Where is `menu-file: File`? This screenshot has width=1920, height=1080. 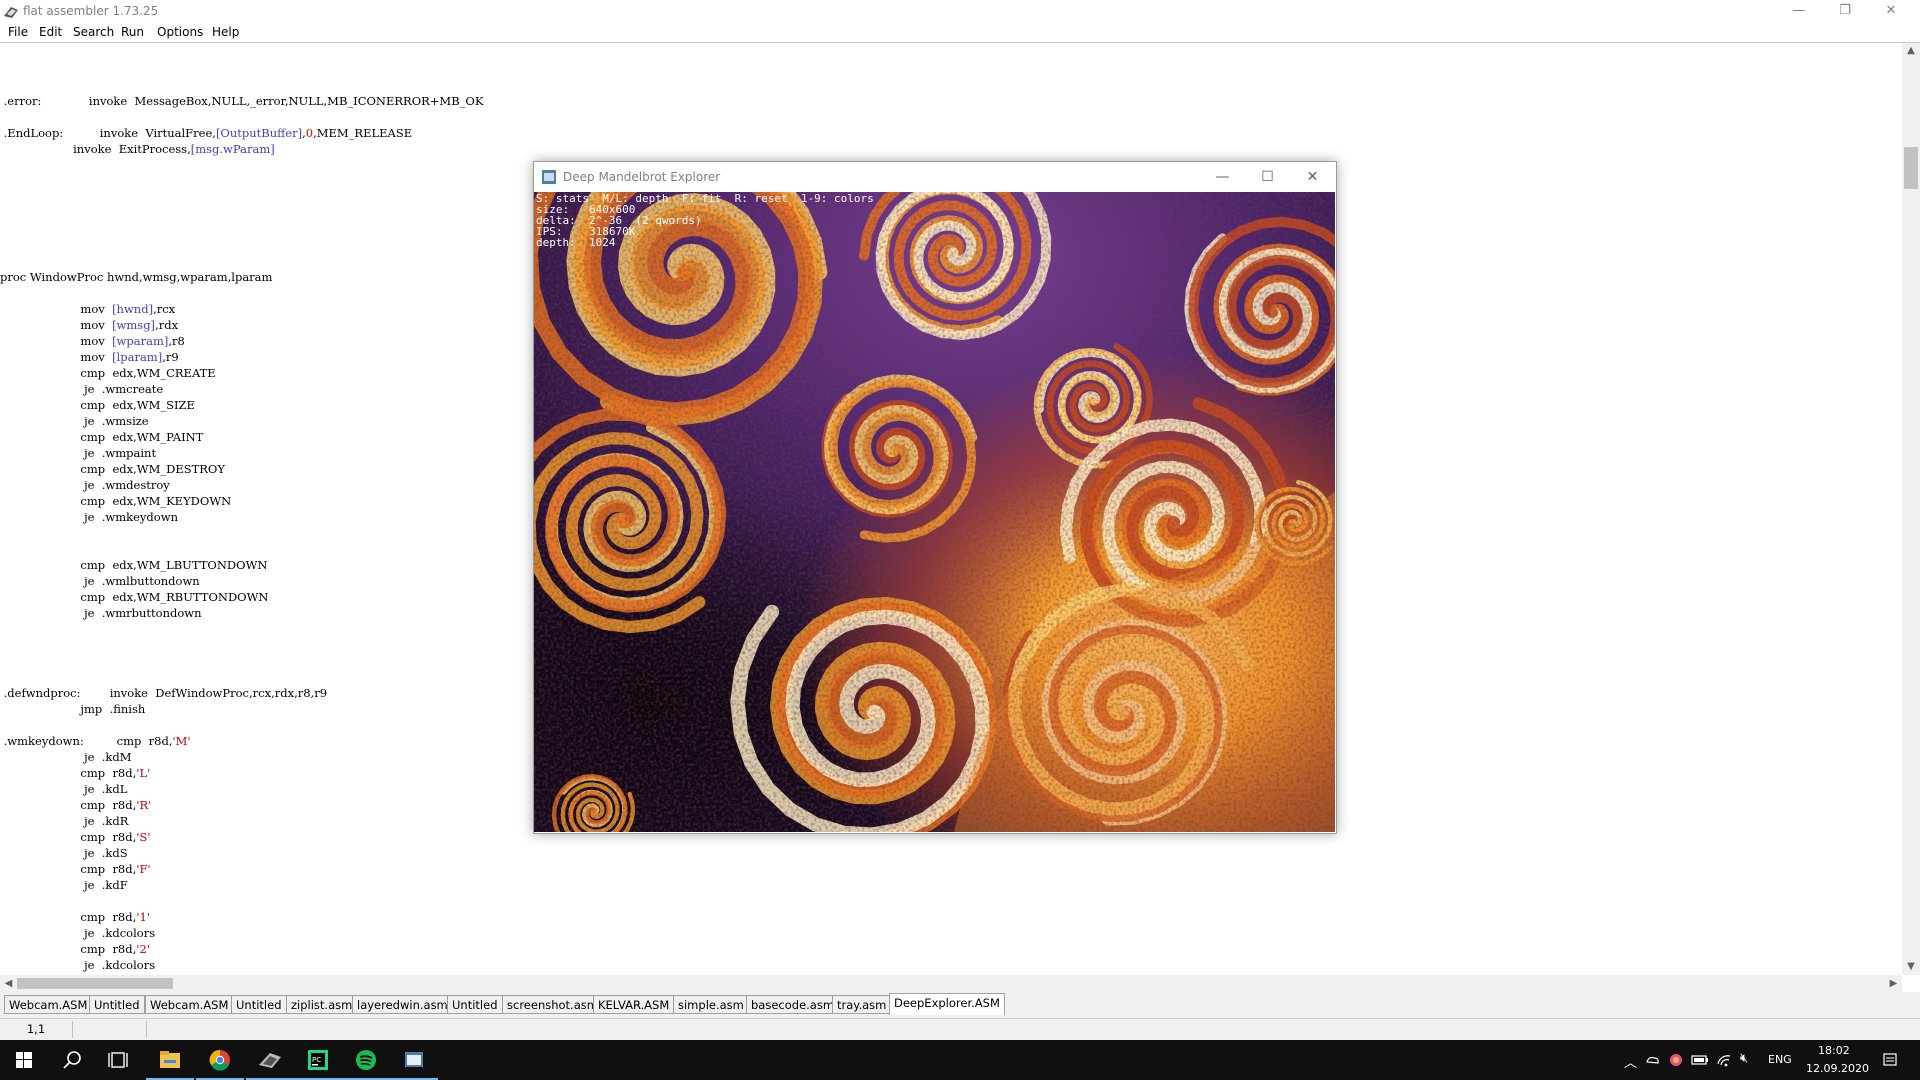
menu-file: File is located at coordinates (18, 32).